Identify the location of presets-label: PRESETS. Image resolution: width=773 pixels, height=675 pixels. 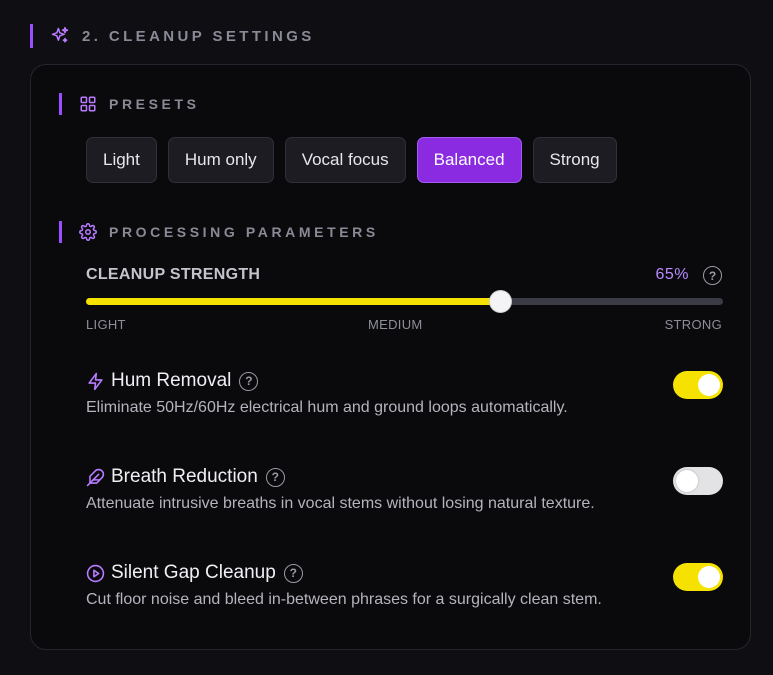
(154, 104).